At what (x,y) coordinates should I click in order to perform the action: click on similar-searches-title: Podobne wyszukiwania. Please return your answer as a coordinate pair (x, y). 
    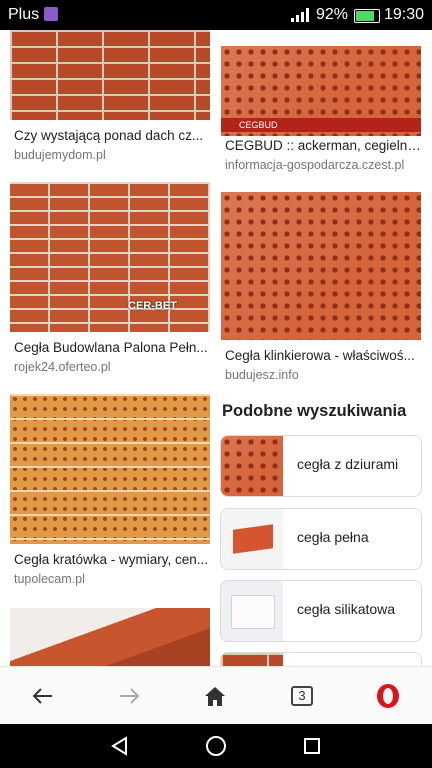
    Looking at the image, I should click on (314, 411).